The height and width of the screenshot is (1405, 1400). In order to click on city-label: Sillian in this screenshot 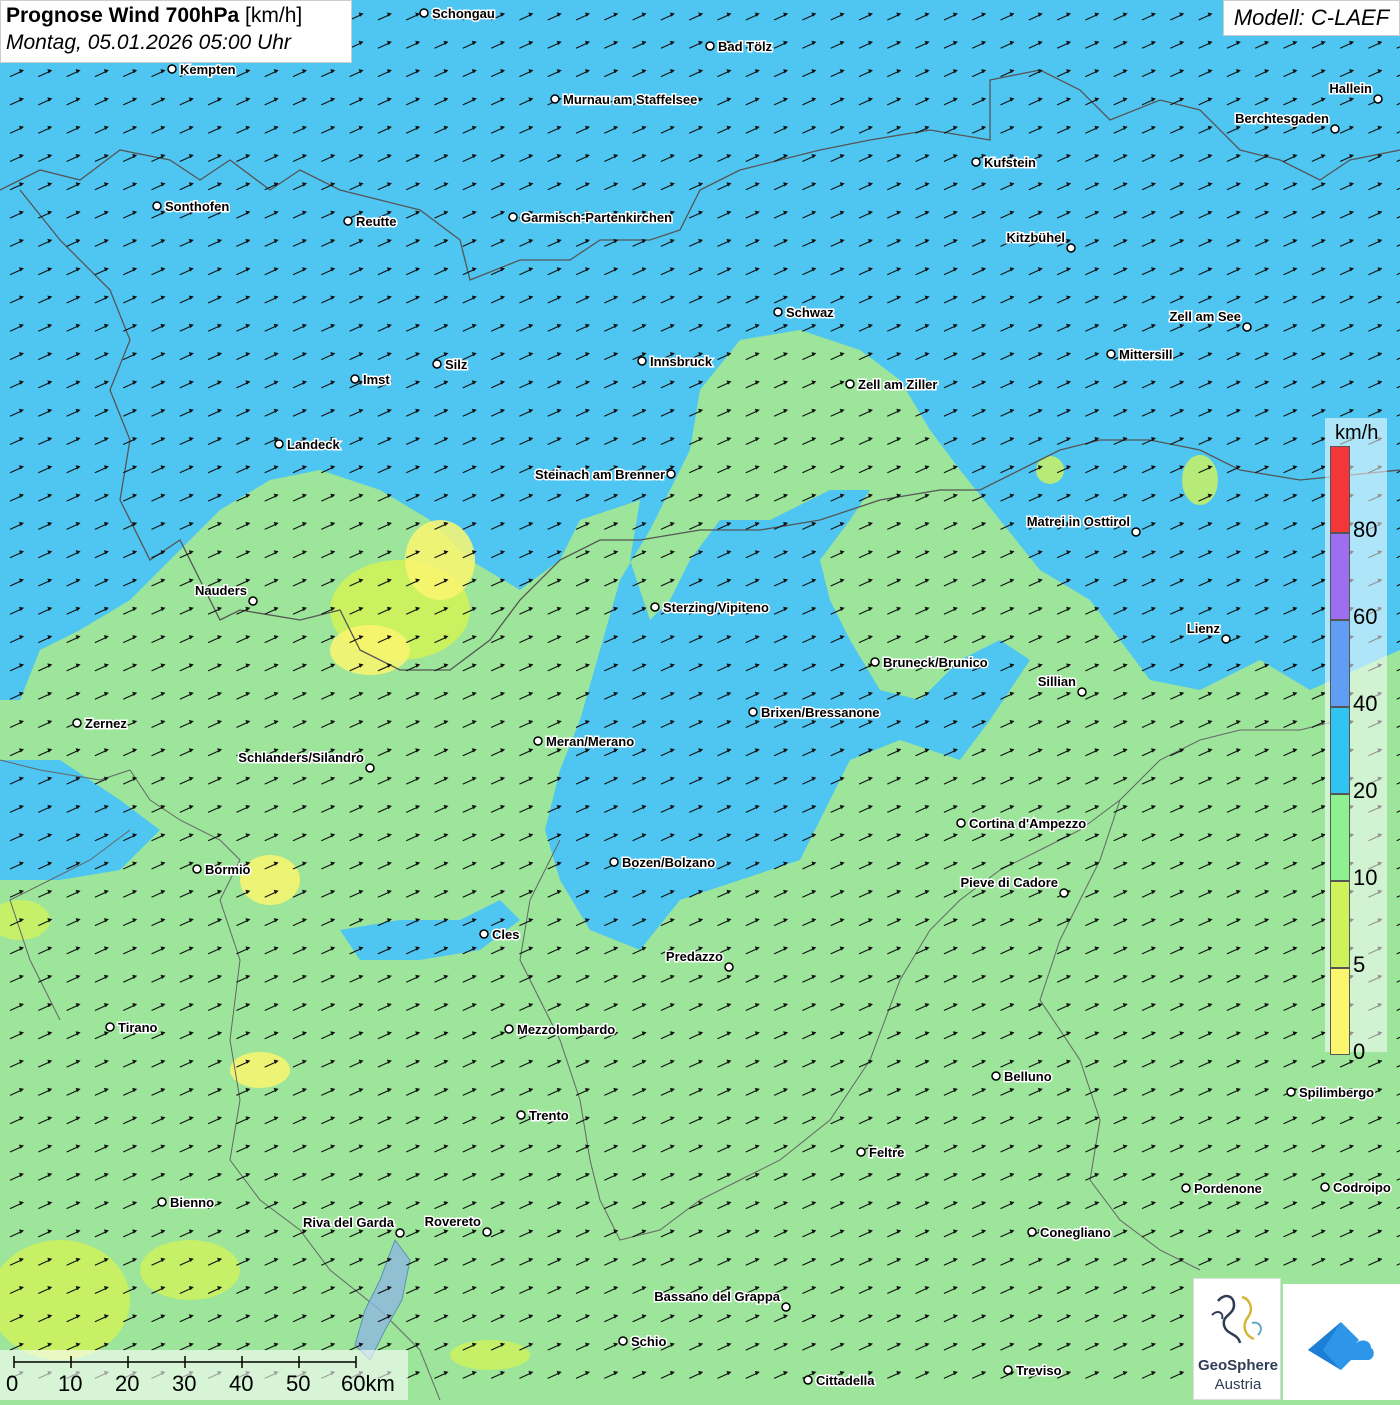, I will do `click(1057, 681)`.